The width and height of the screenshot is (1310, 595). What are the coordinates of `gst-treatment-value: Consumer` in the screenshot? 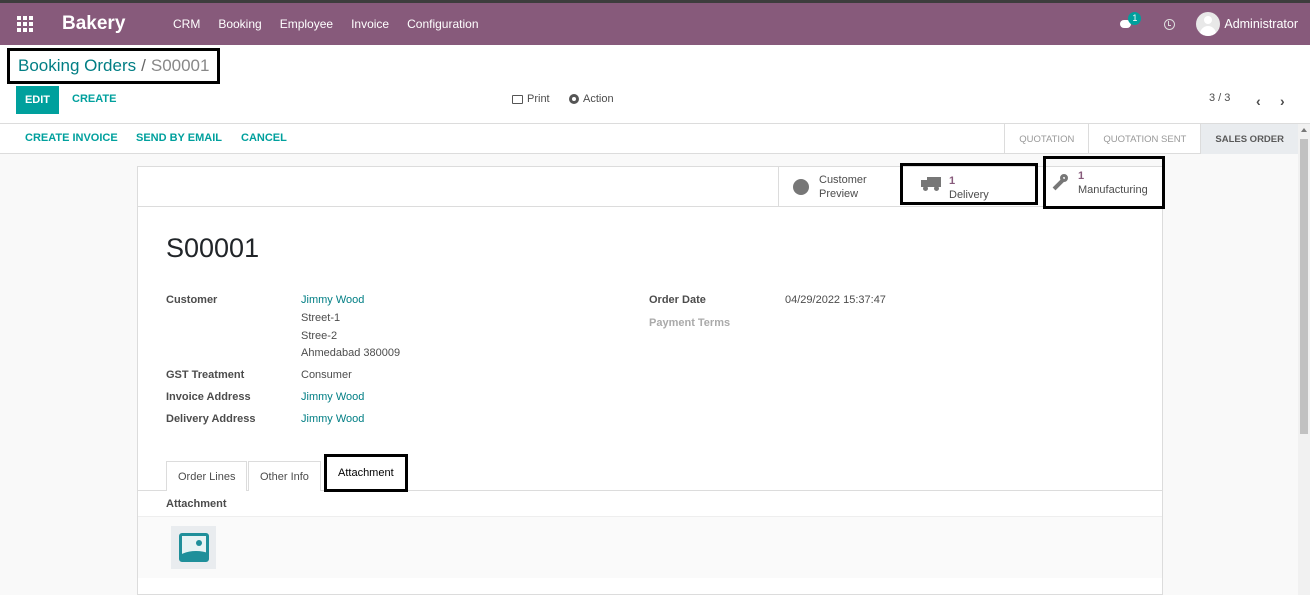 It's located at (326, 375).